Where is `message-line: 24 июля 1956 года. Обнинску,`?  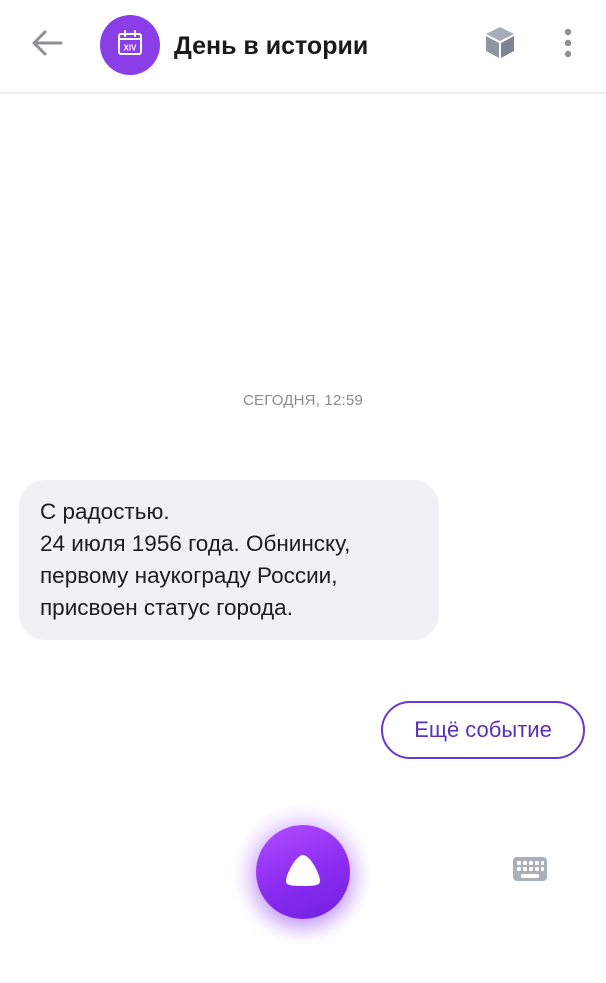
message-line: 24 июля 1956 года. Обнинску, is located at coordinates (195, 543).